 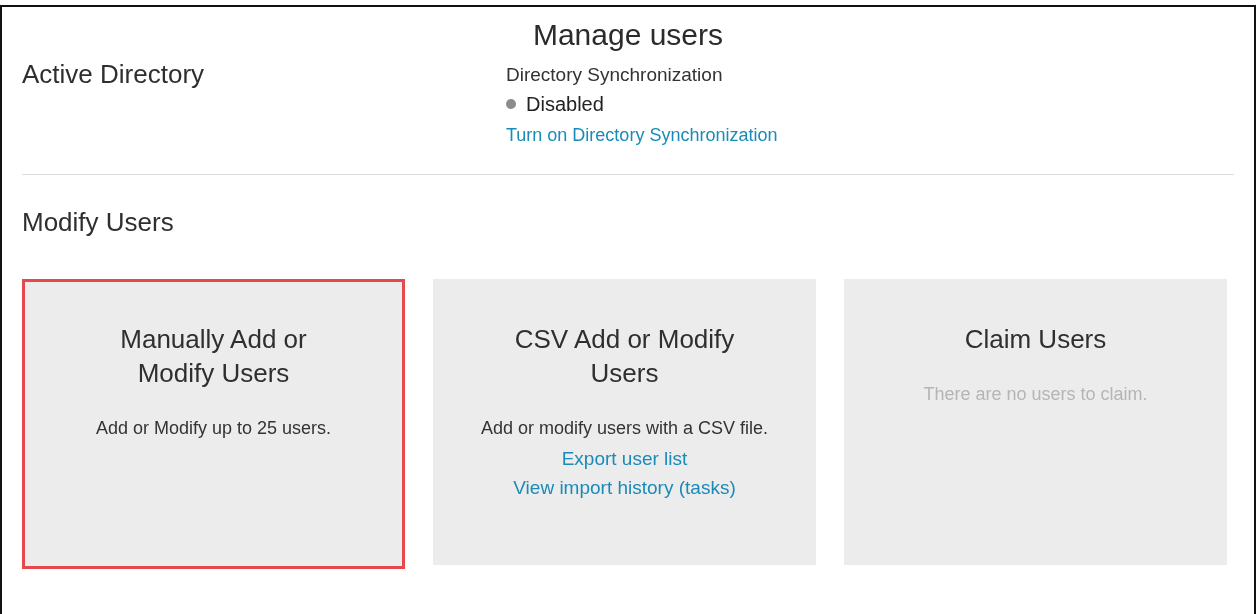 What do you see at coordinates (114, 74) in the screenshot?
I see `section-heading: Active Directory` at bounding box center [114, 74].